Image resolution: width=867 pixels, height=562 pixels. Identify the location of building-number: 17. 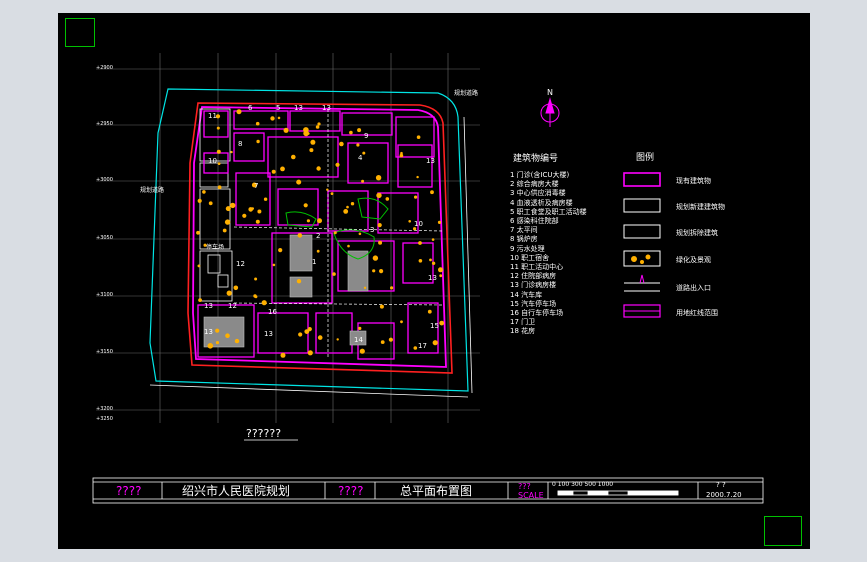
(422, 346).